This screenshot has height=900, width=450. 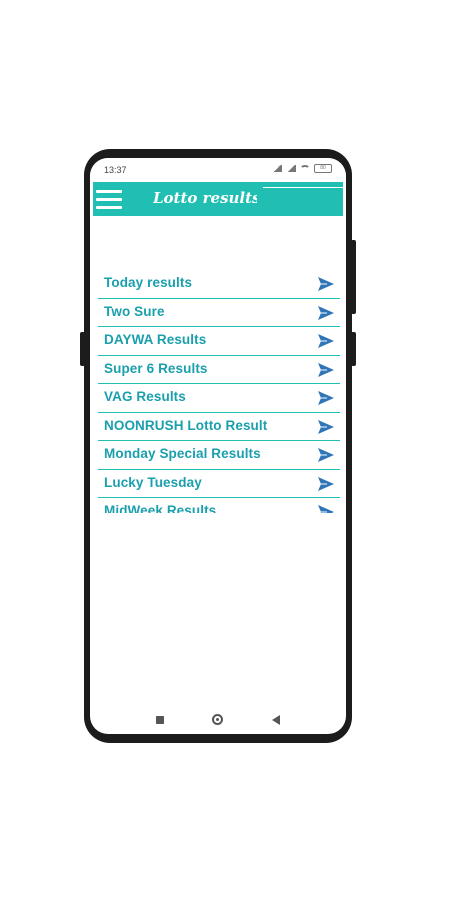 I want to click on app-bar: Lotto results, so click(x=218, y=199).